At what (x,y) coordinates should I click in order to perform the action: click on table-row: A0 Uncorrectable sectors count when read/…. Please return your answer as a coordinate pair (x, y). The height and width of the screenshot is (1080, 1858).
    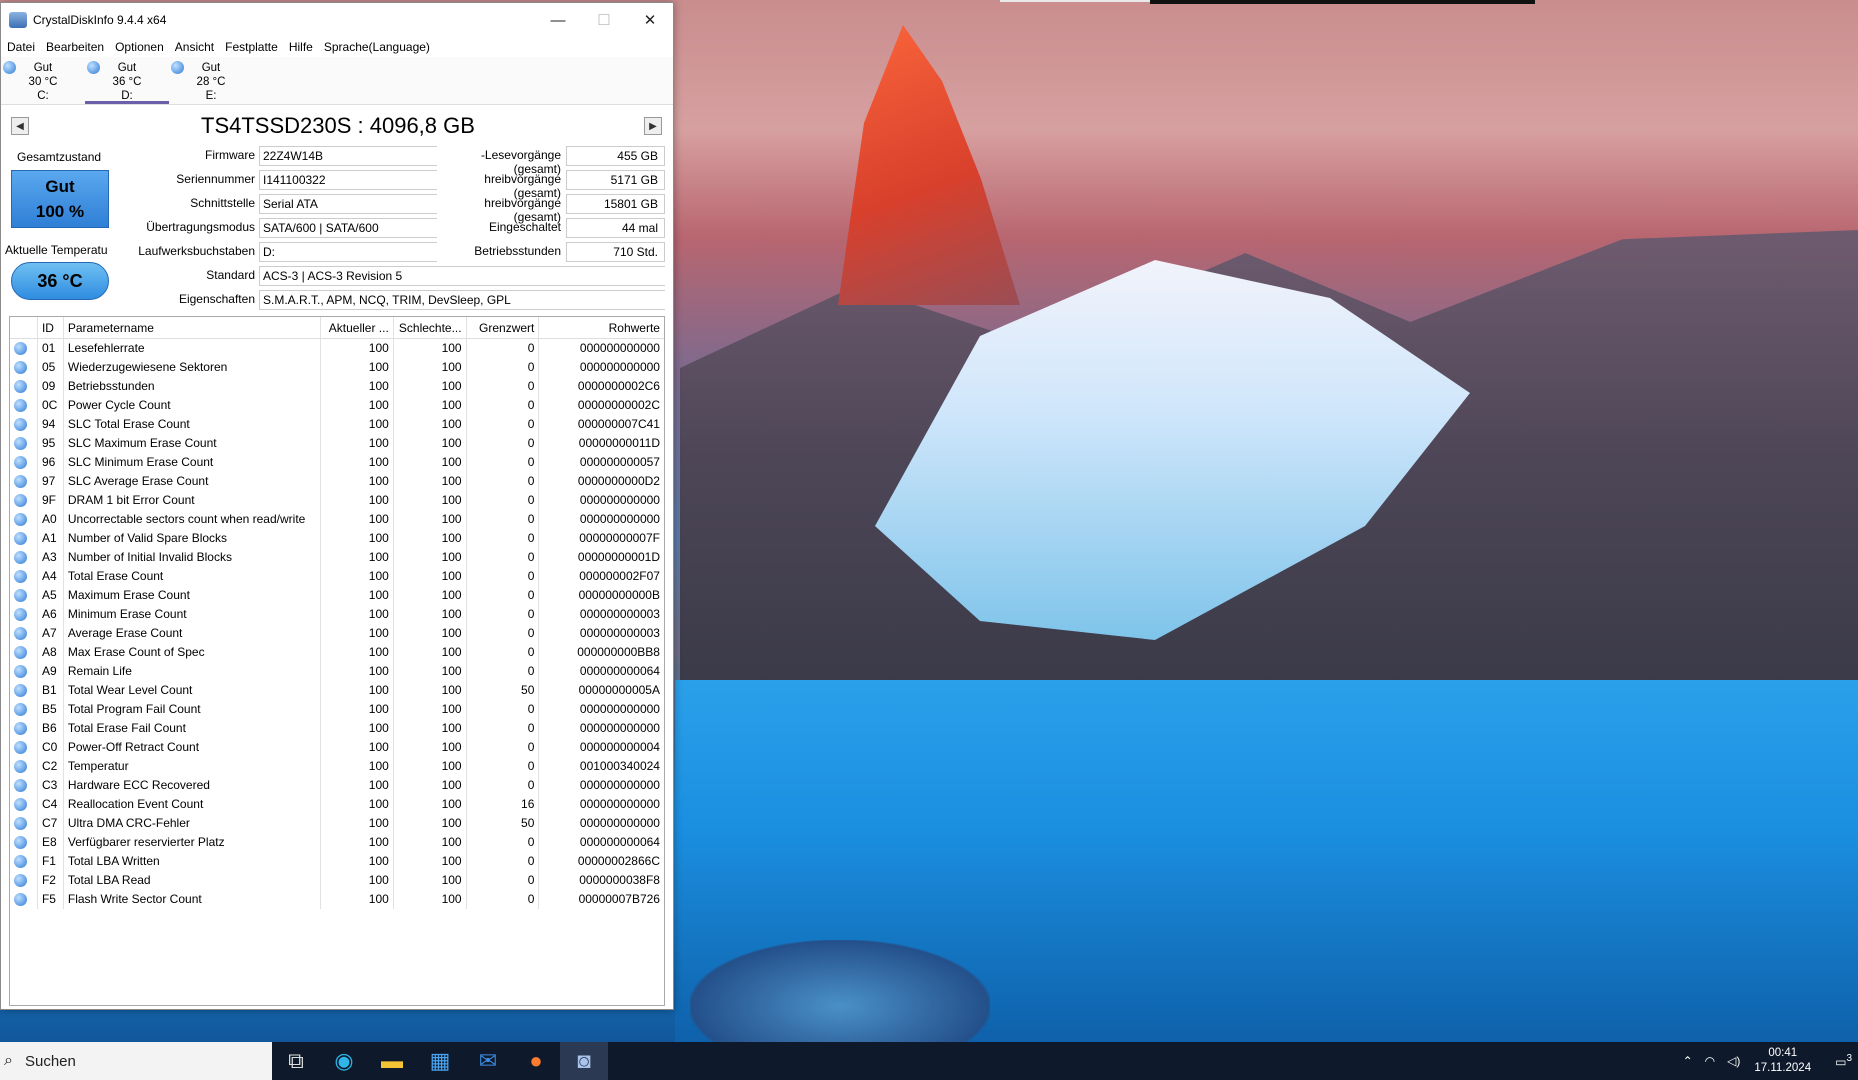
    Looking at the image, I should click on (337, 519).